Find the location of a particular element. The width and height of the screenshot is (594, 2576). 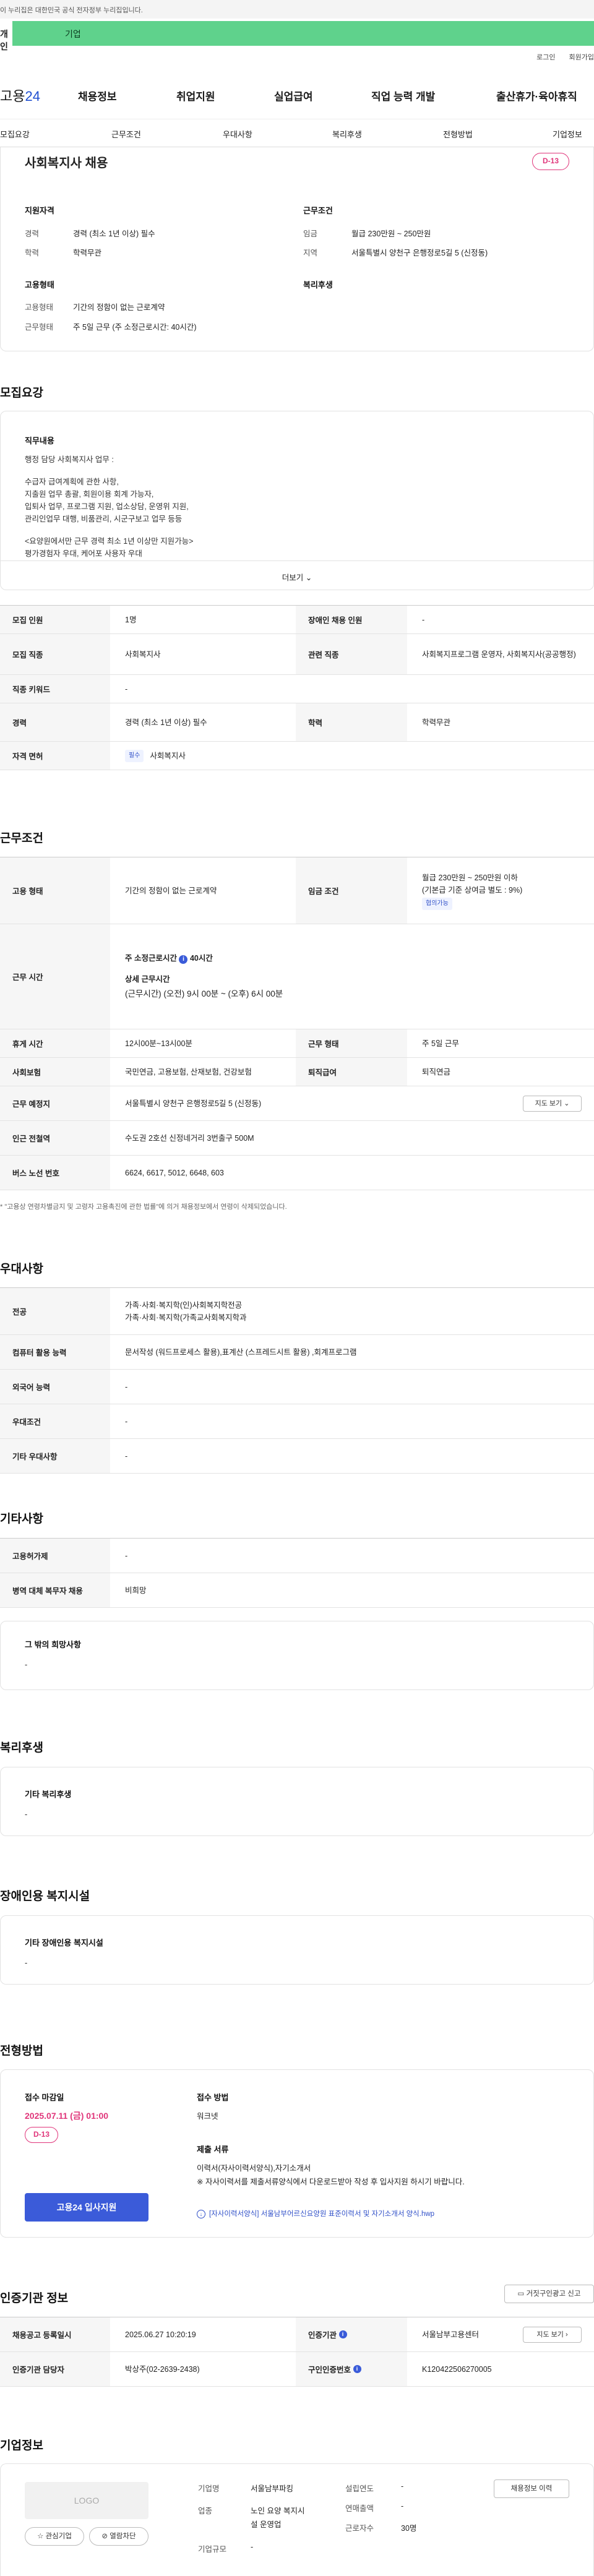

chevron-down-icon: ⌄ is located at coordinates (308, 577).